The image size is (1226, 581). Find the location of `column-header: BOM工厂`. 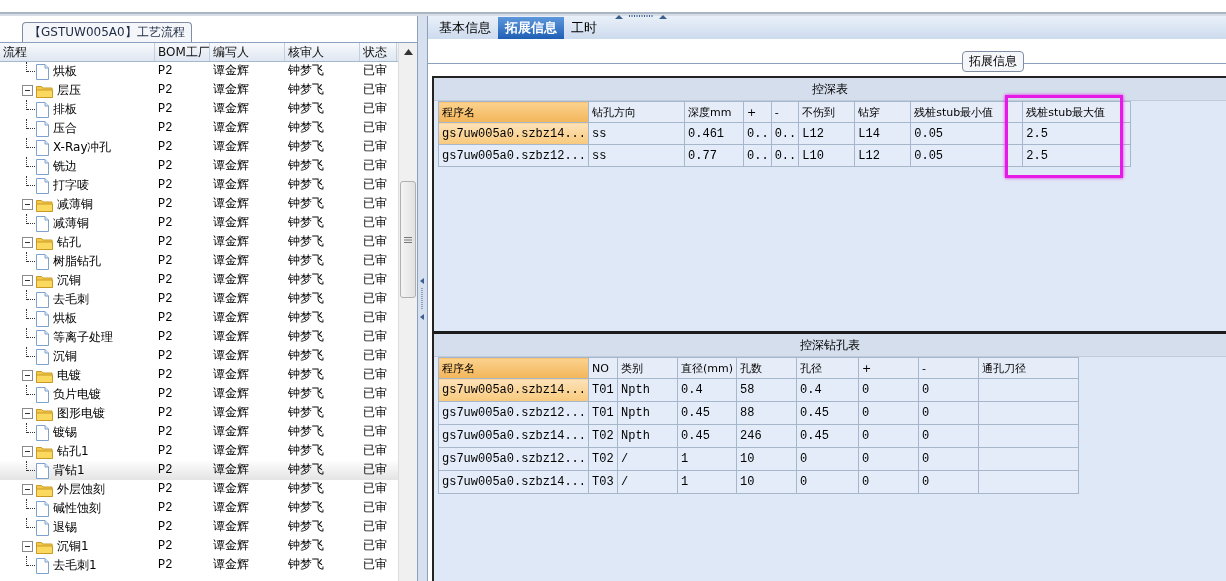

column-header: BOM工厂 is located at coordinates (182, 52).